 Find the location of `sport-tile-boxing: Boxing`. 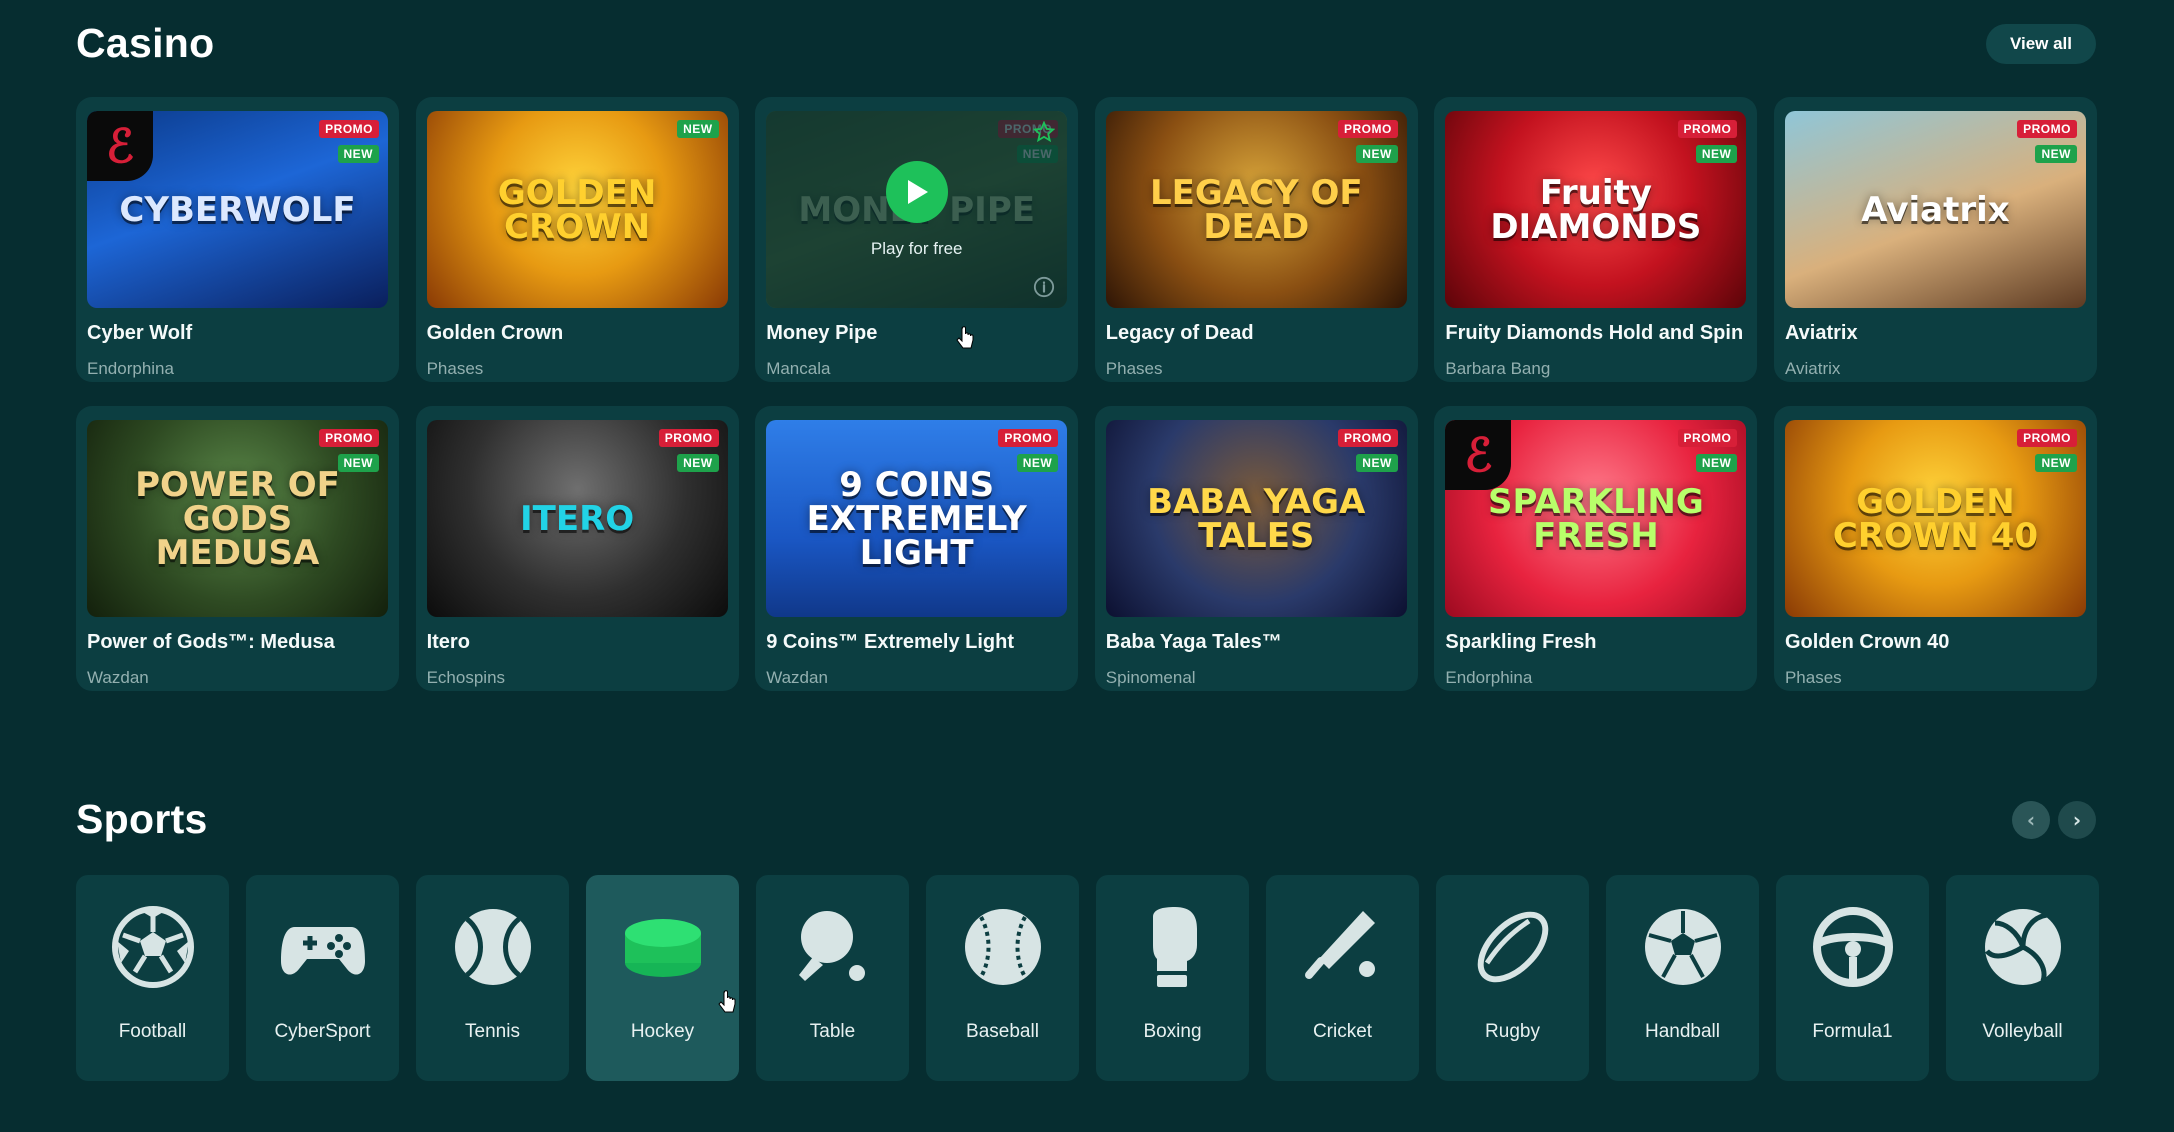

sport-tile-boxing: Boxing is located at coordinates (1172, 978).